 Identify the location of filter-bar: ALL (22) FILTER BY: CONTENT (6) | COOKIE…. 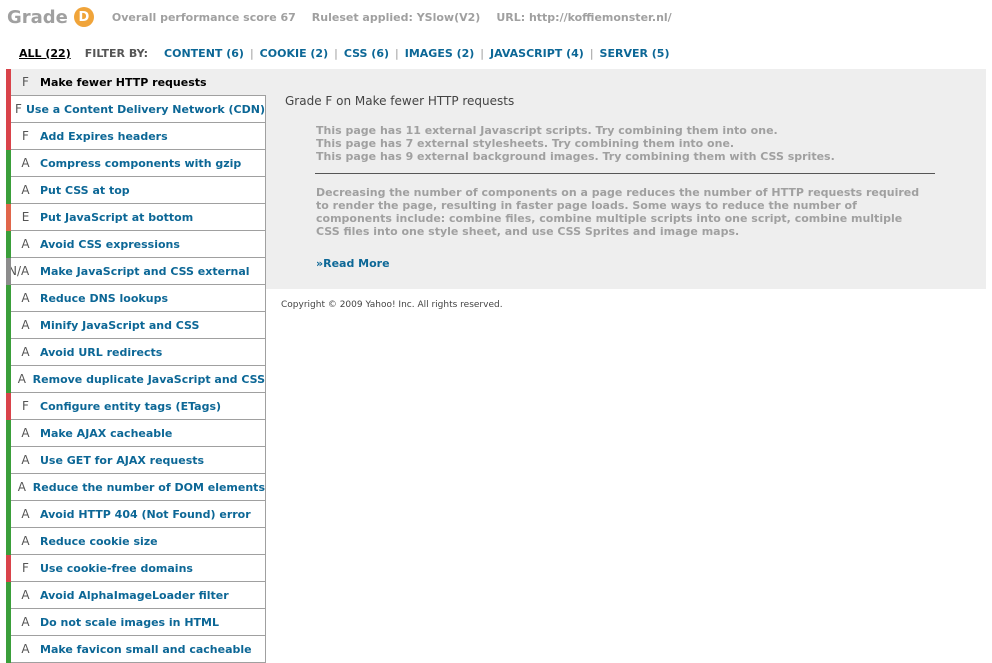
(344, 53).